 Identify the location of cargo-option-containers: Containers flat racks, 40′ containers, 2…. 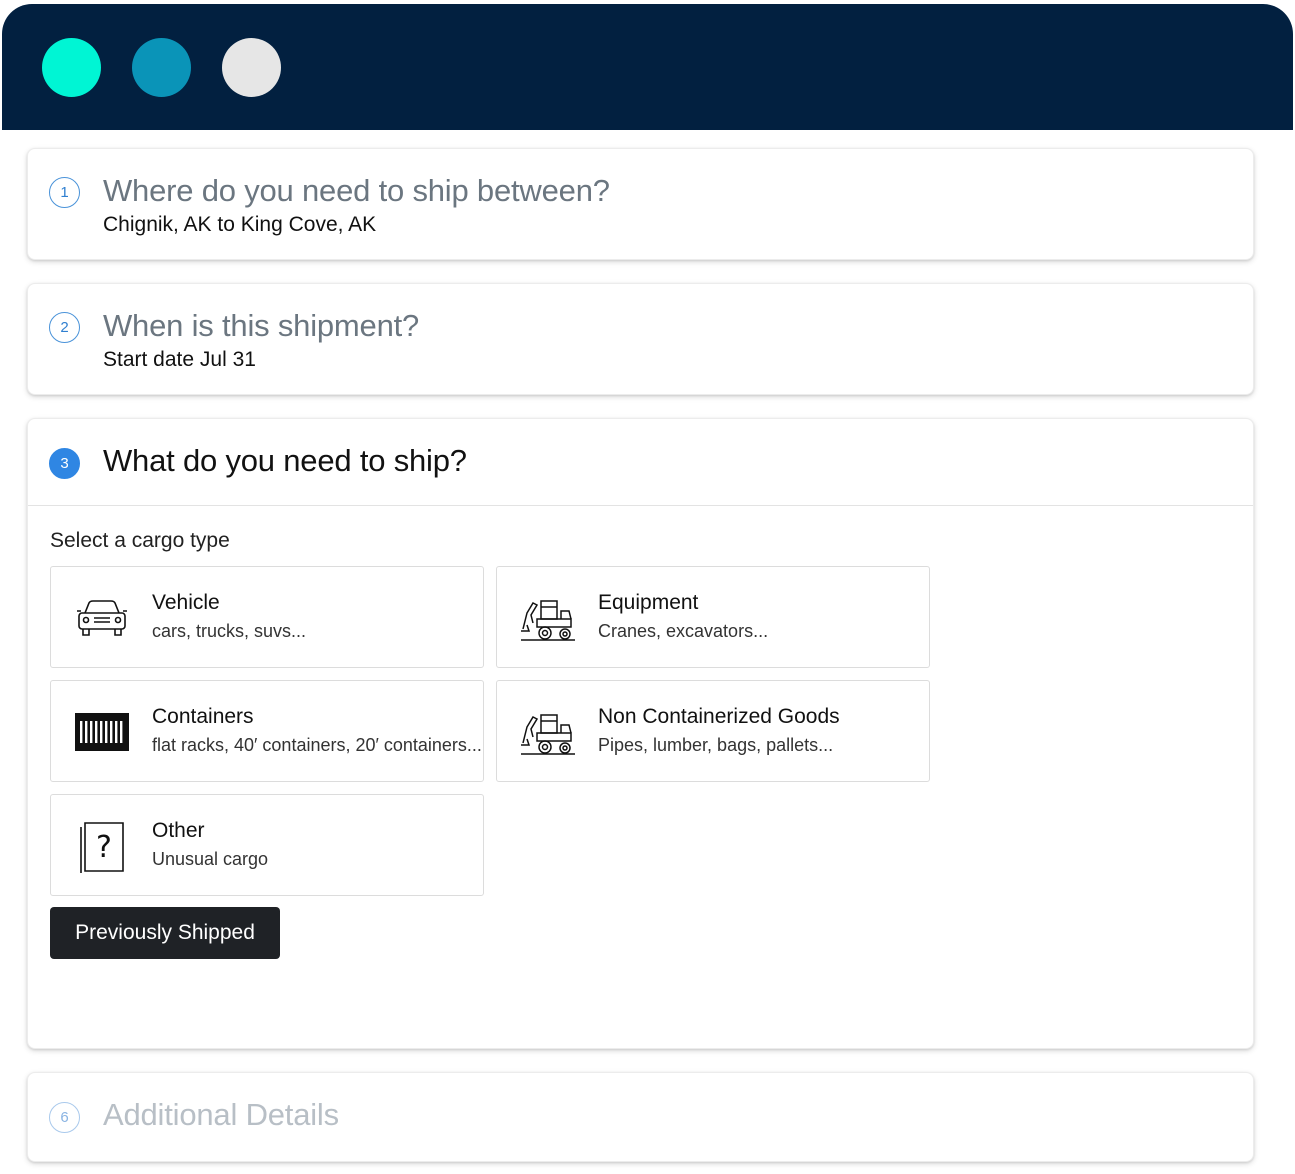
(267, 731).